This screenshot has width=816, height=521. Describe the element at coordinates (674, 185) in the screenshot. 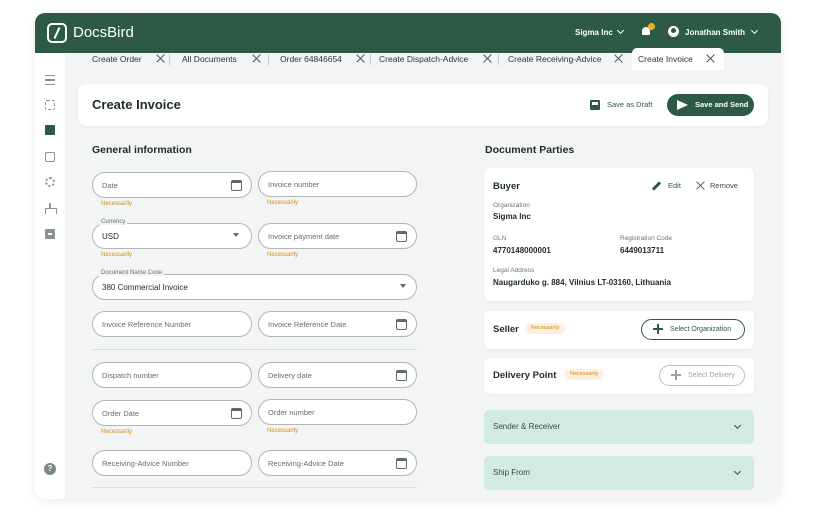

I see `edit-label: Edit` at that location.